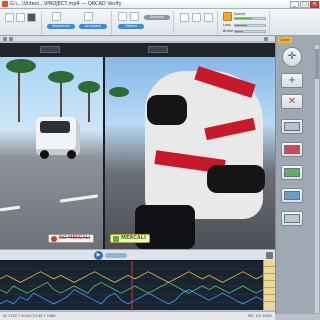  What do you see at coordinates (196, 17) in the screenshot?
I see `split-view-icon` at bounding box center [196, 17].